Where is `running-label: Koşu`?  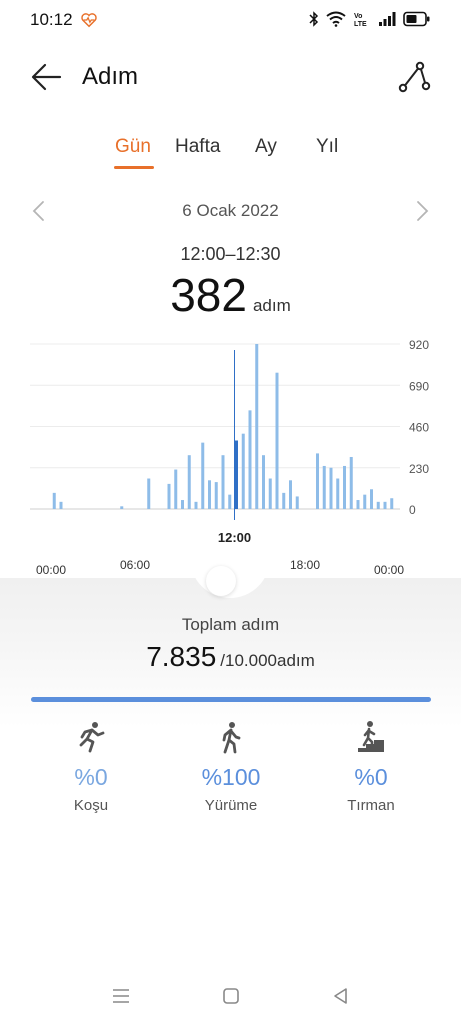 running-label: Koşu is located at coordinates (91, 805).